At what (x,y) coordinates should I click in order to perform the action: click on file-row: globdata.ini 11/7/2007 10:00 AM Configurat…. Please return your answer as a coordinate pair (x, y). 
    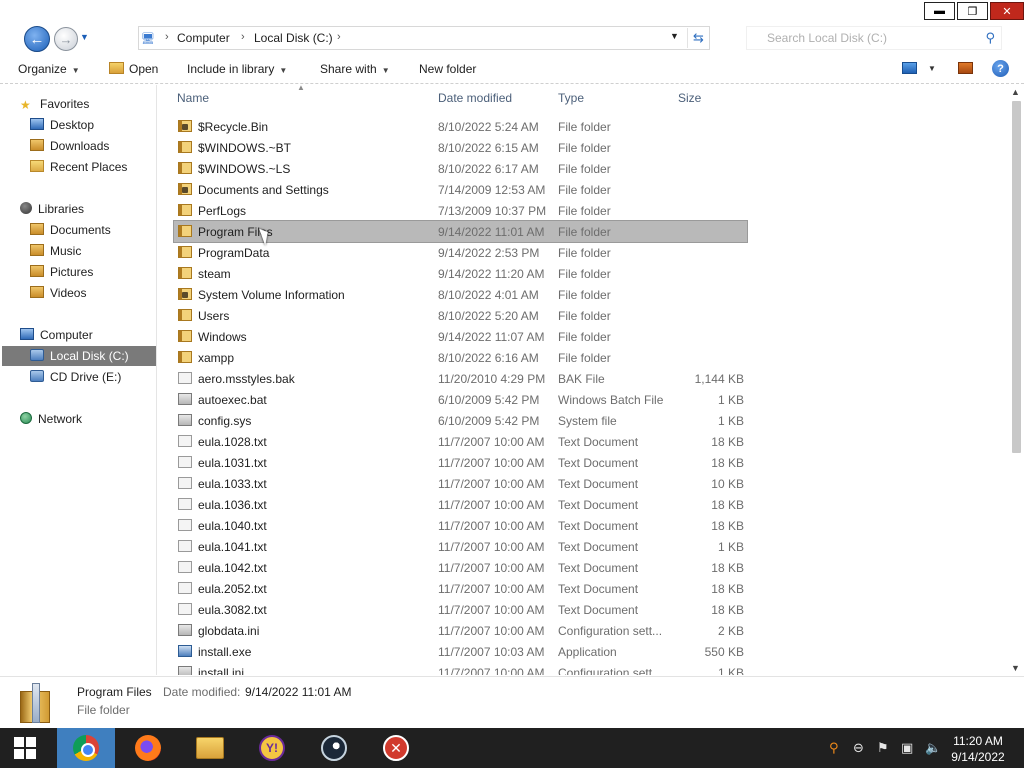
    Looking at the image, I should click on (460, 630).